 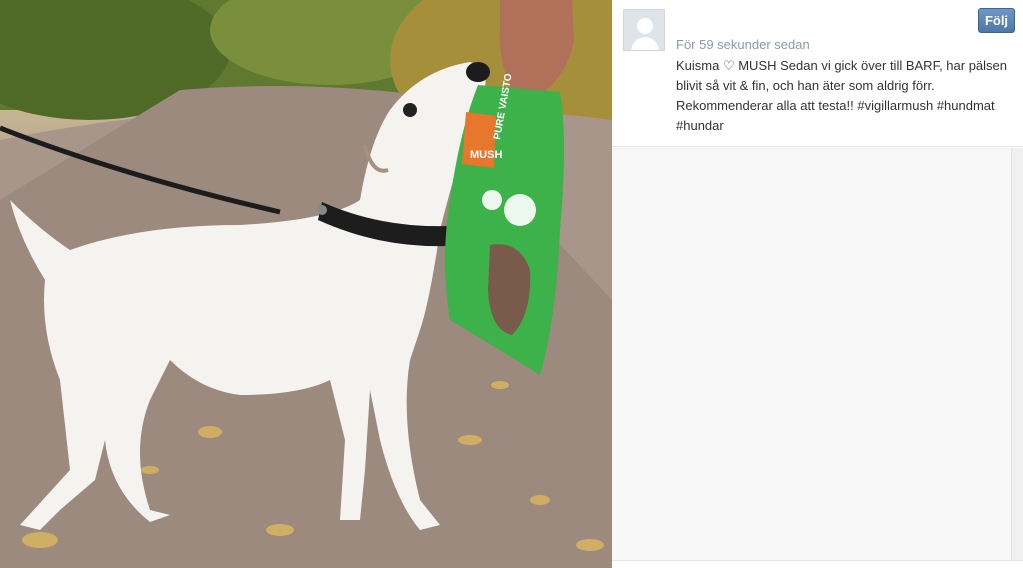 I want to click on follow-button: Följ, so click(x=996, y=20).